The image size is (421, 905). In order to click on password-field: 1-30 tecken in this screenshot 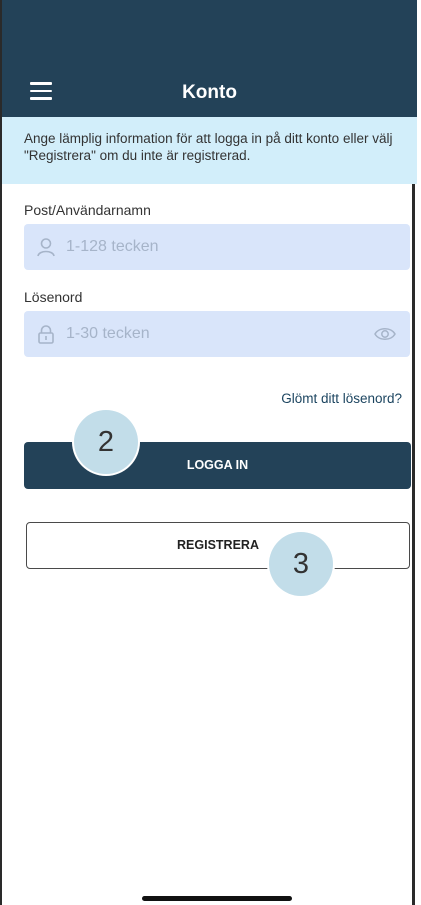, I will do `click(217, 334)`.